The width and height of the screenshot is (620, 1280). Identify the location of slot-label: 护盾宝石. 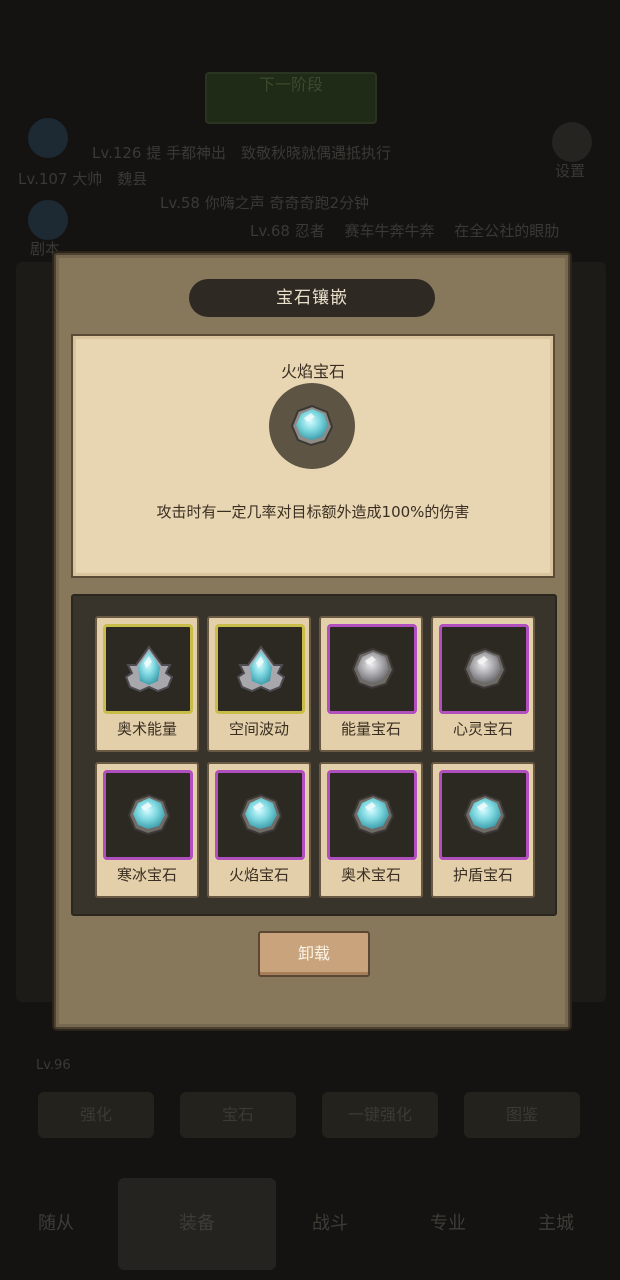
(482, 875).